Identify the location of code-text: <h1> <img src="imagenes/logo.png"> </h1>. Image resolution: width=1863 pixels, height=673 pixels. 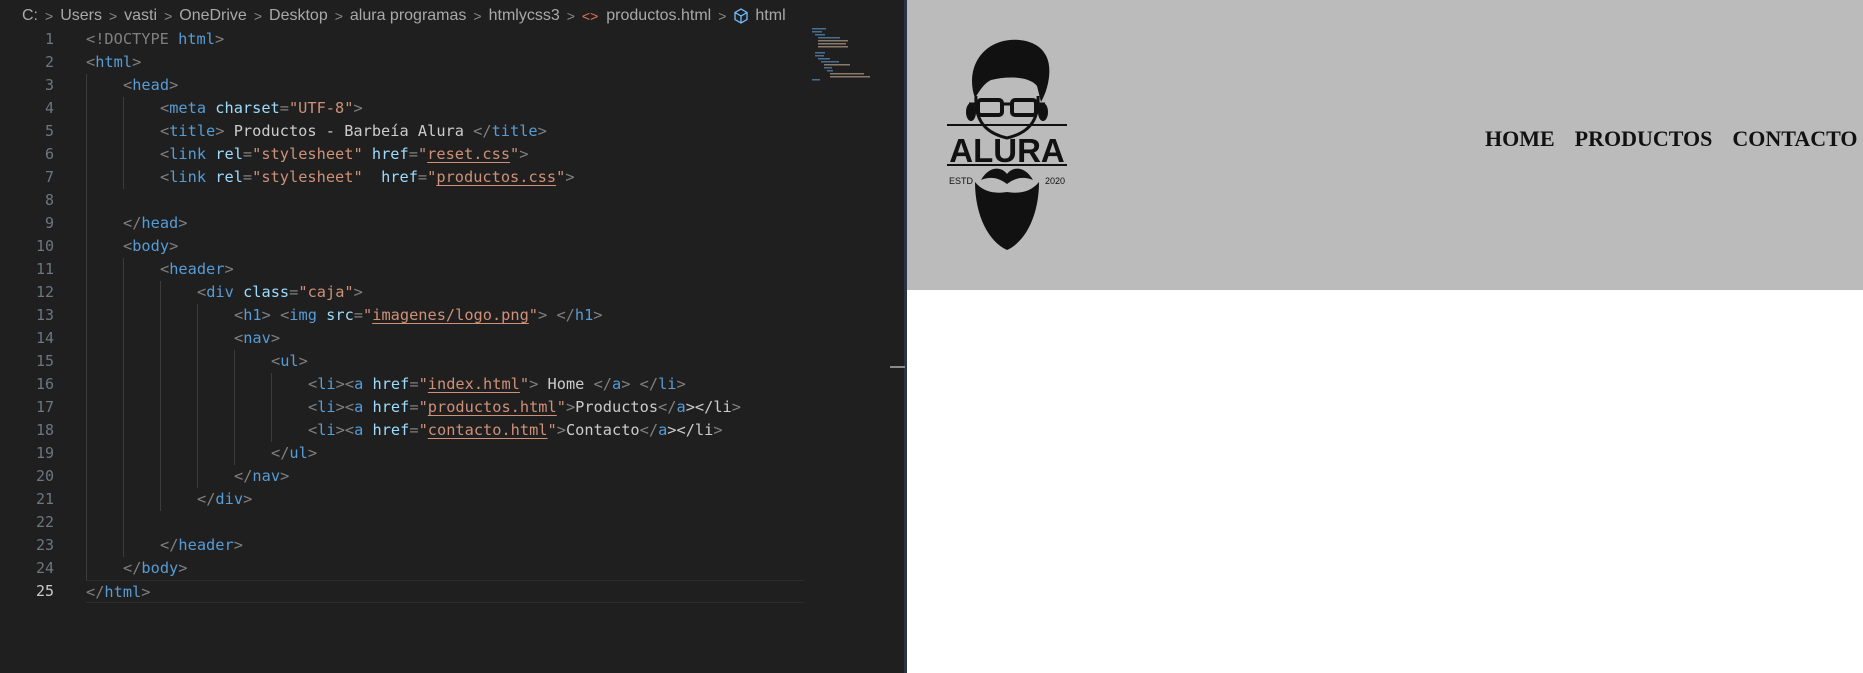
(418, 315).